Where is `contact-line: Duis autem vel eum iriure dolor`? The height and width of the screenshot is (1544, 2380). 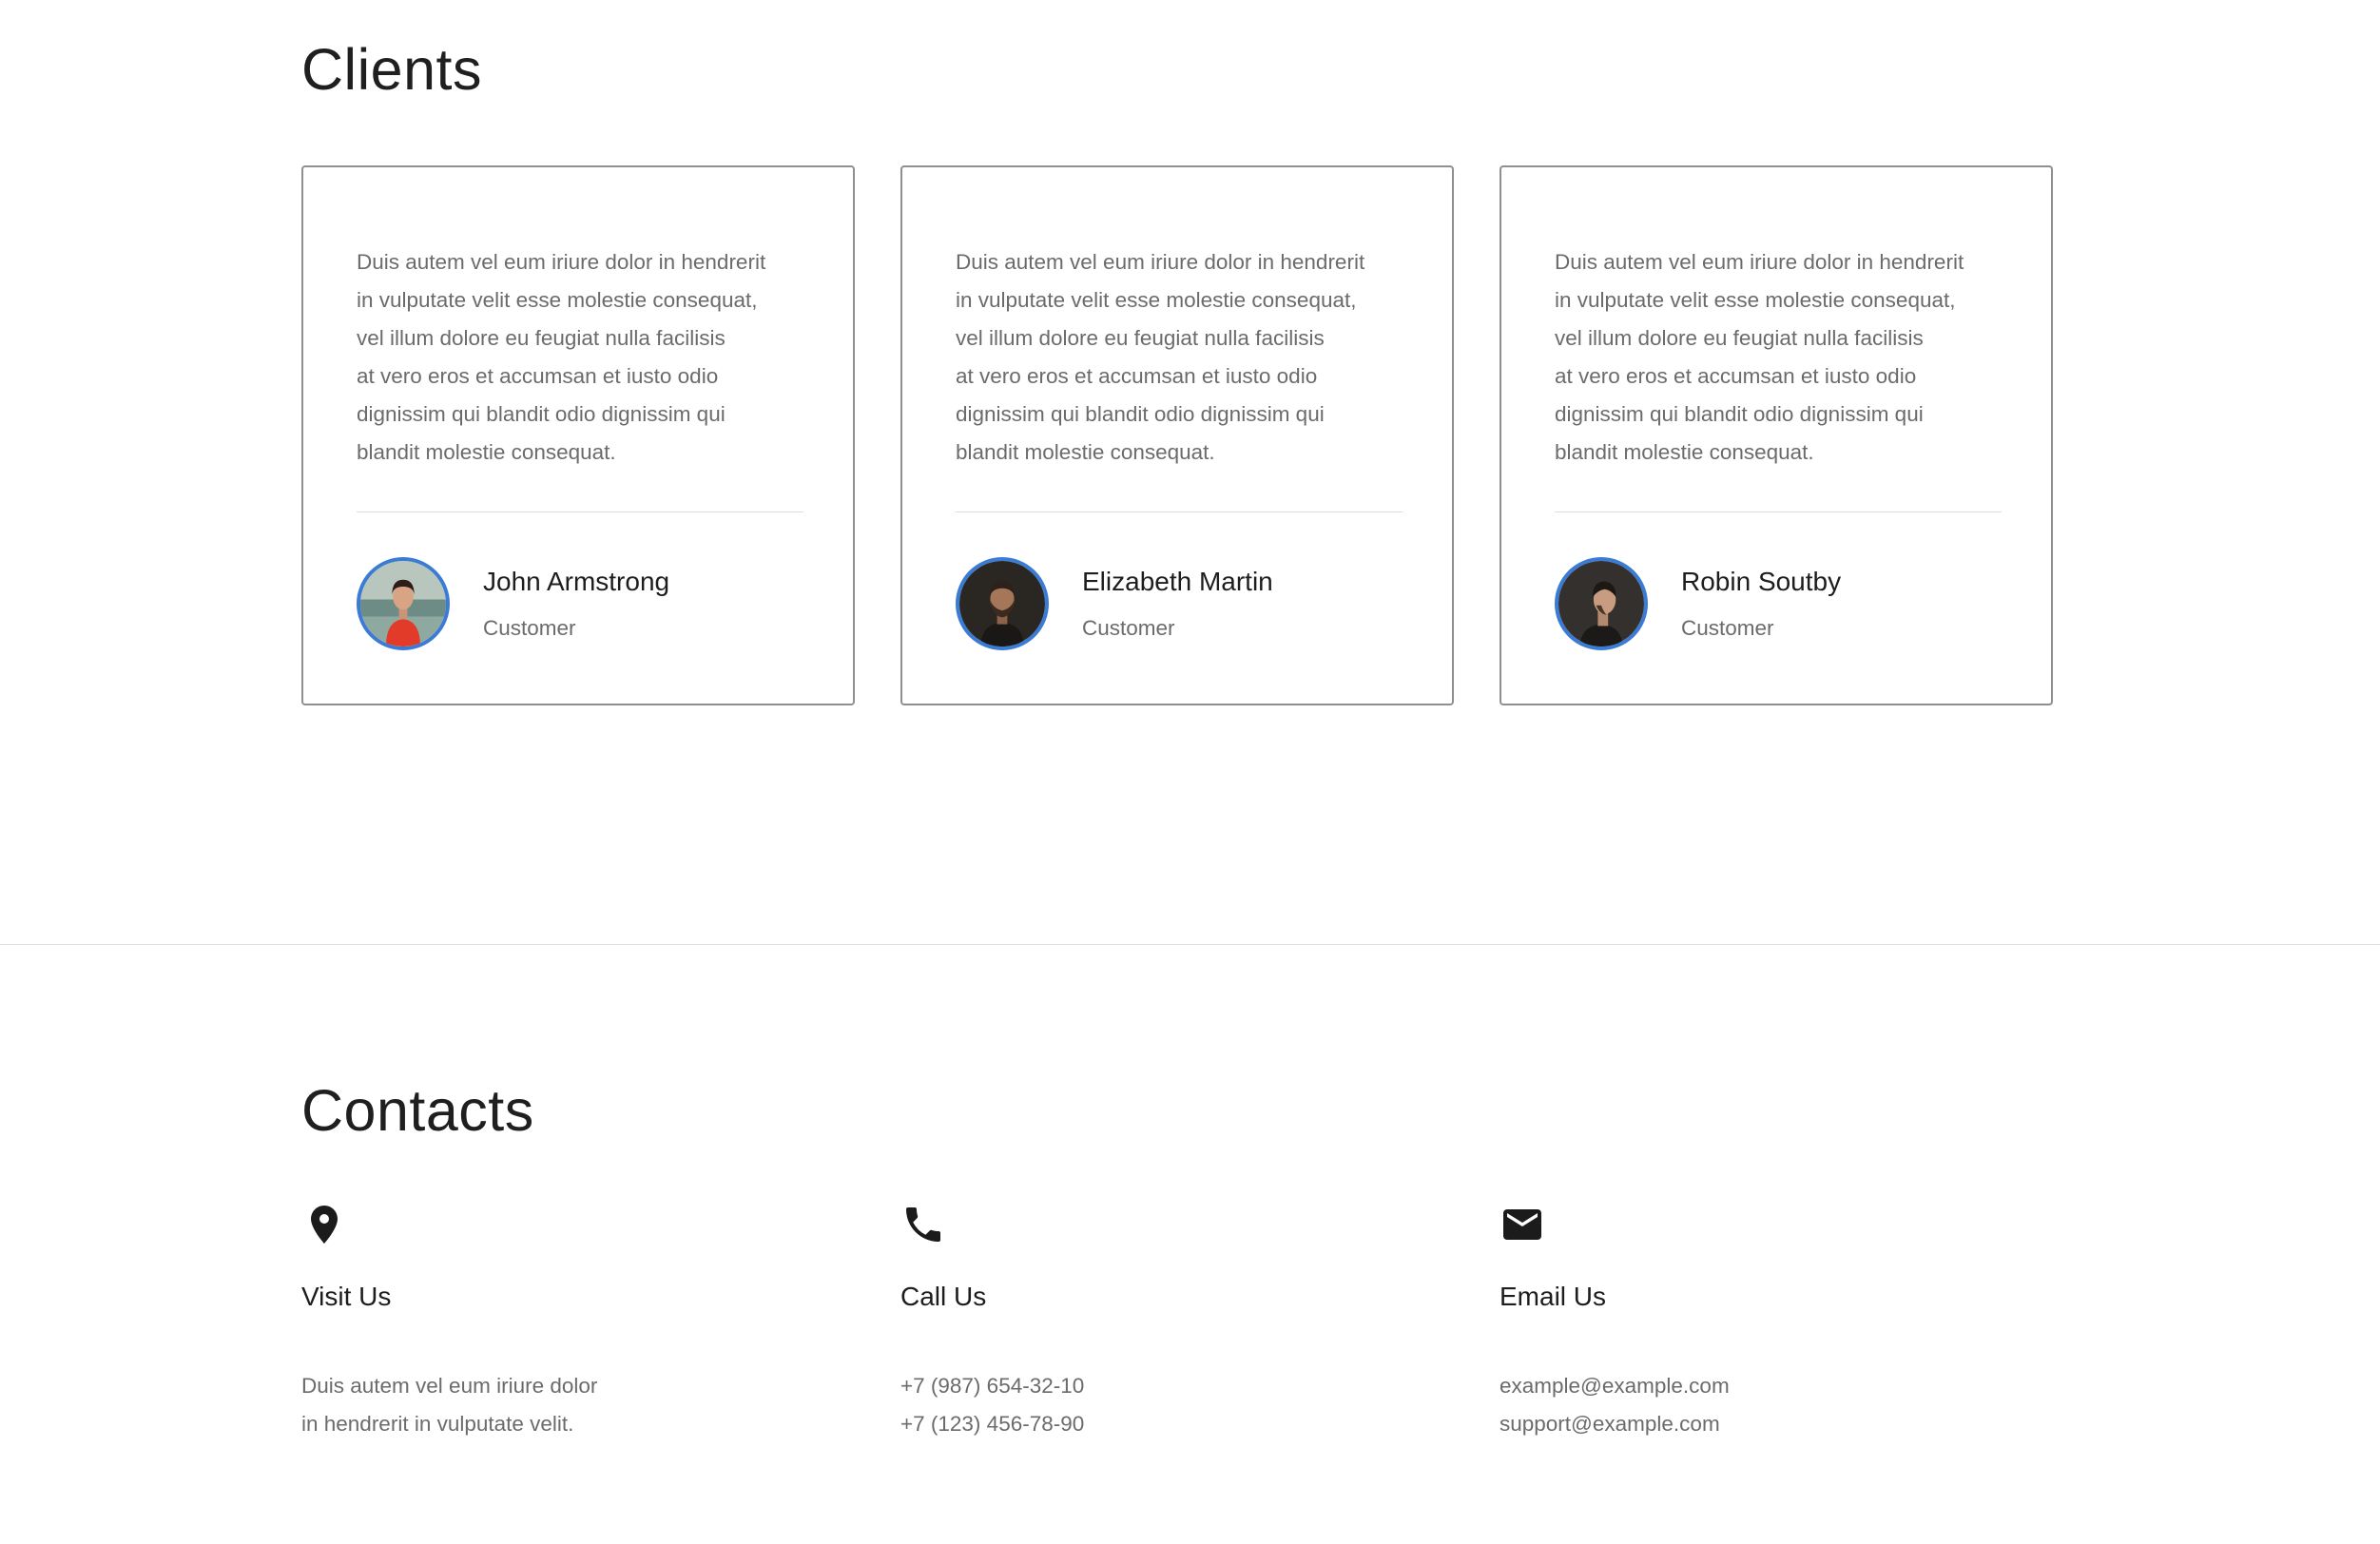
contact-line: Duis autem vel eum iriure dolor is located at coordinates (449, 1386).